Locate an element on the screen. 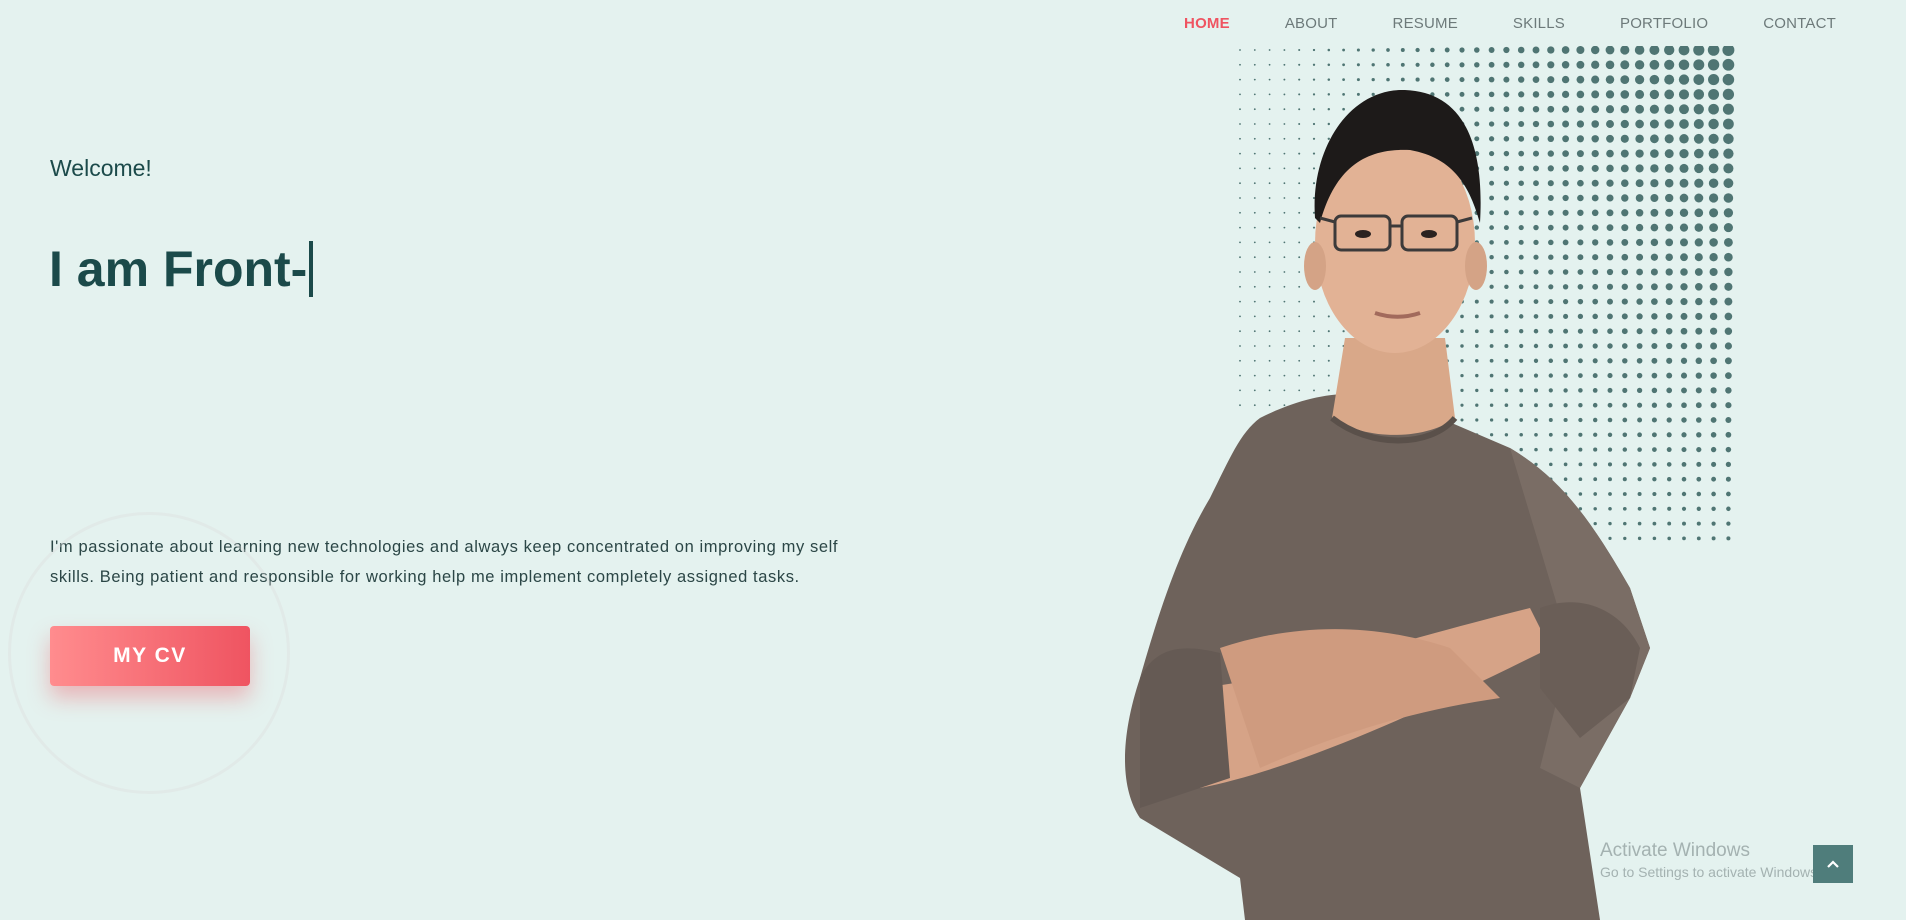 Image resolution: width=1906 pixels, height=920 pixels. back-to-top-button is located at coordinates (1833, 864).